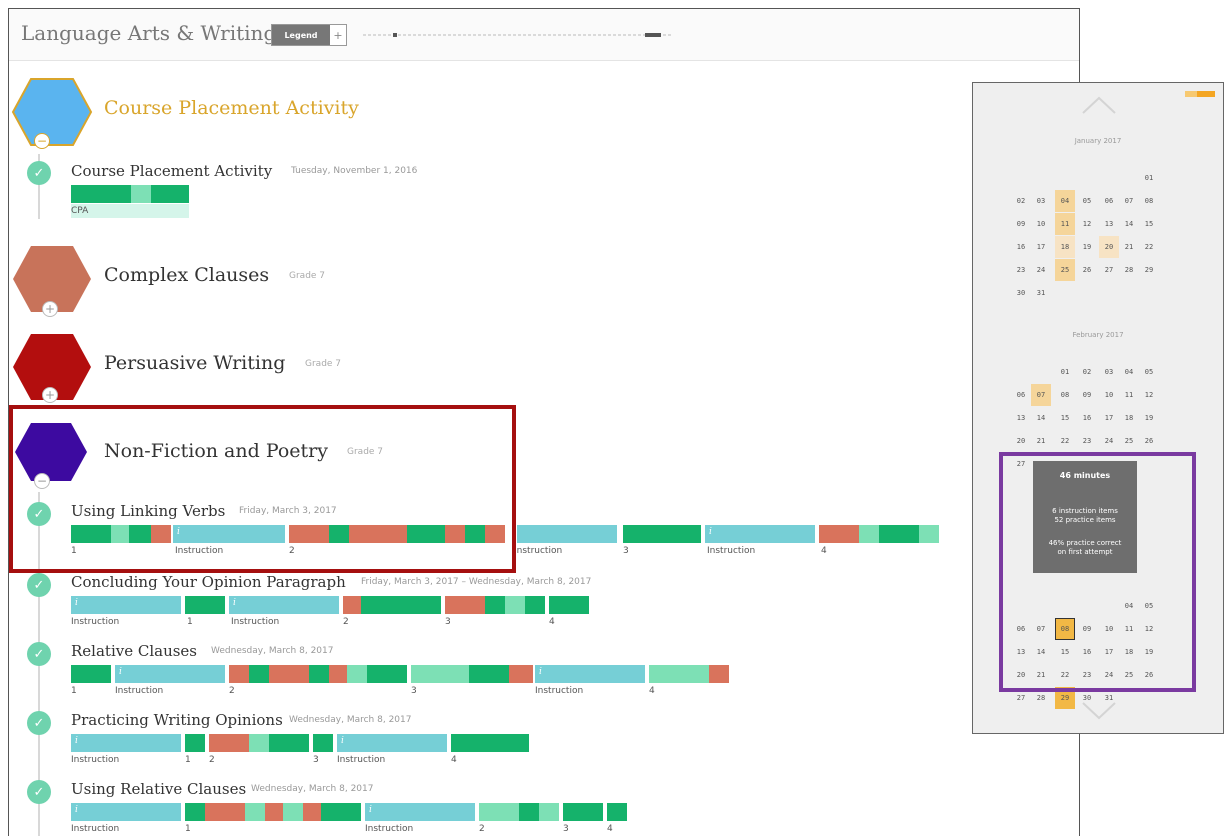 The height and width of the screenshot is (836, 1225). What do you see at coordinates (1041, 418) in the screenshot?
I see `calendar-day: 14` at bounding box center [1041, 418].